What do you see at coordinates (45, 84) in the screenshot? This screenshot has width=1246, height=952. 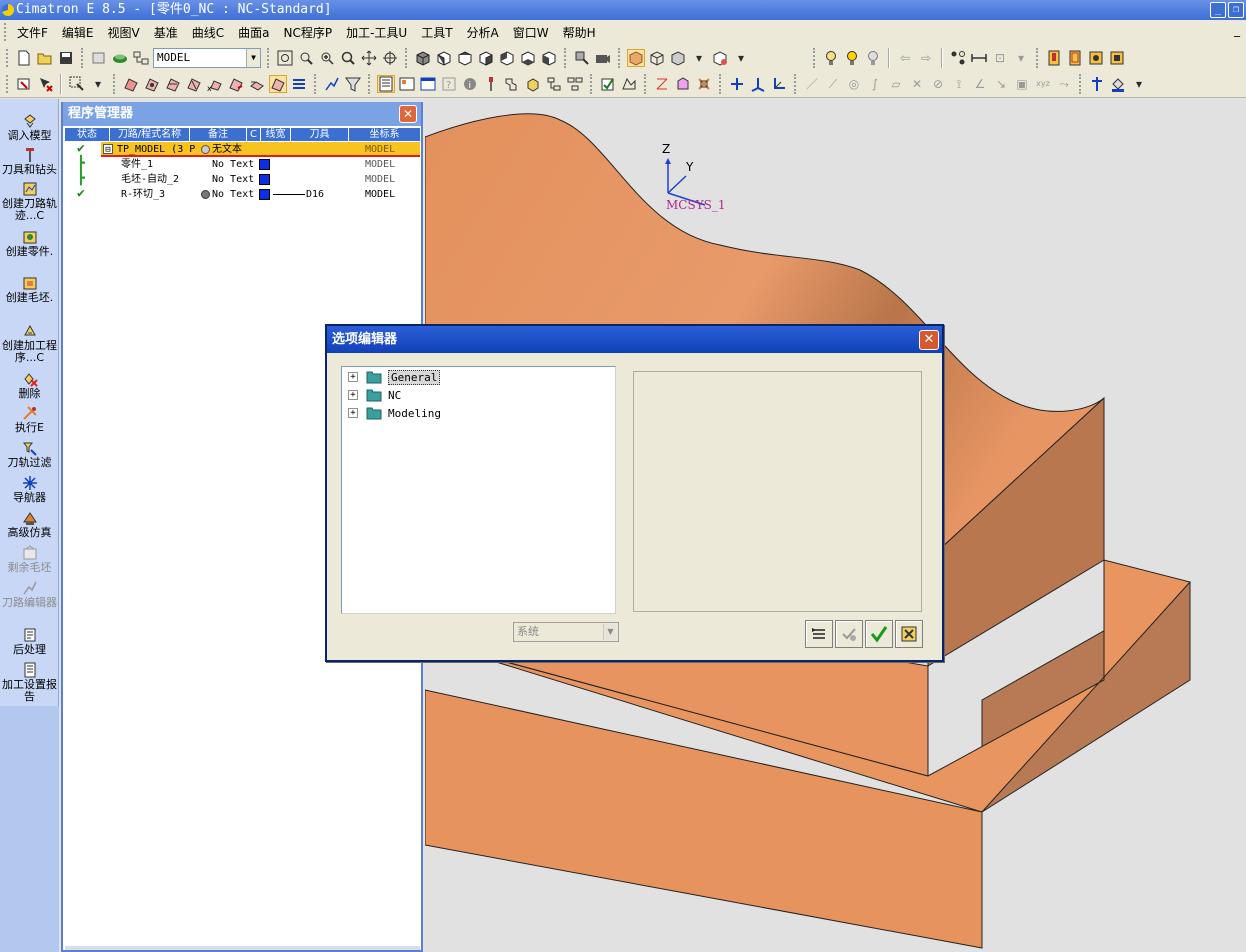 I see `deselect-icon` at bounding box center [45, 84].